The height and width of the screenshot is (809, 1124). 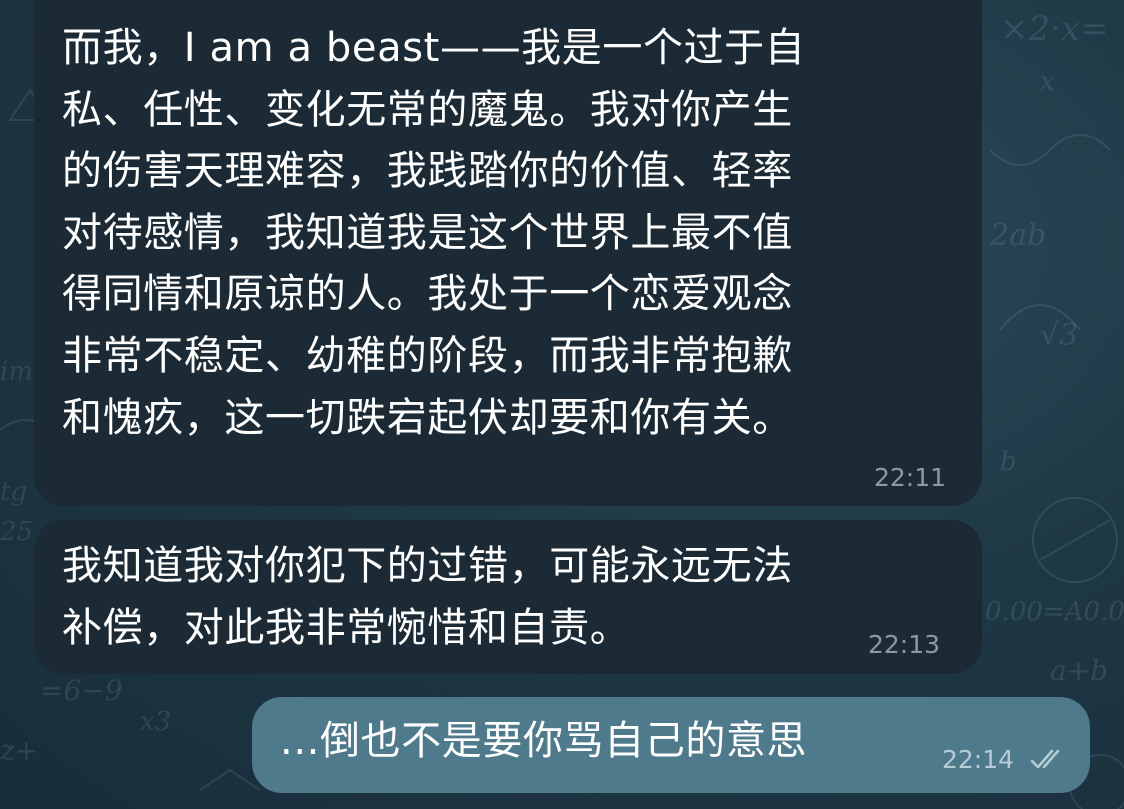 What do you see at coordinates (1045, 759) in the screenshot?
I see `double-check-read-icon` at bounding box center [1045, 759].